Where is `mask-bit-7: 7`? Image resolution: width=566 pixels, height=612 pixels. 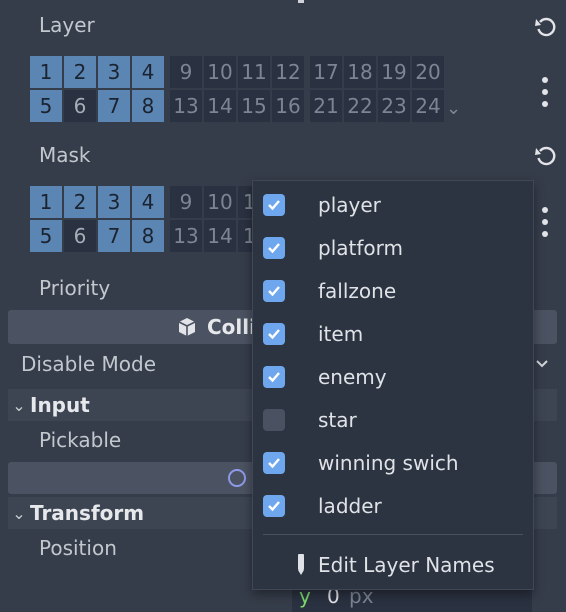
mask-bit-7: 7 is located at coordinates (114, 236).